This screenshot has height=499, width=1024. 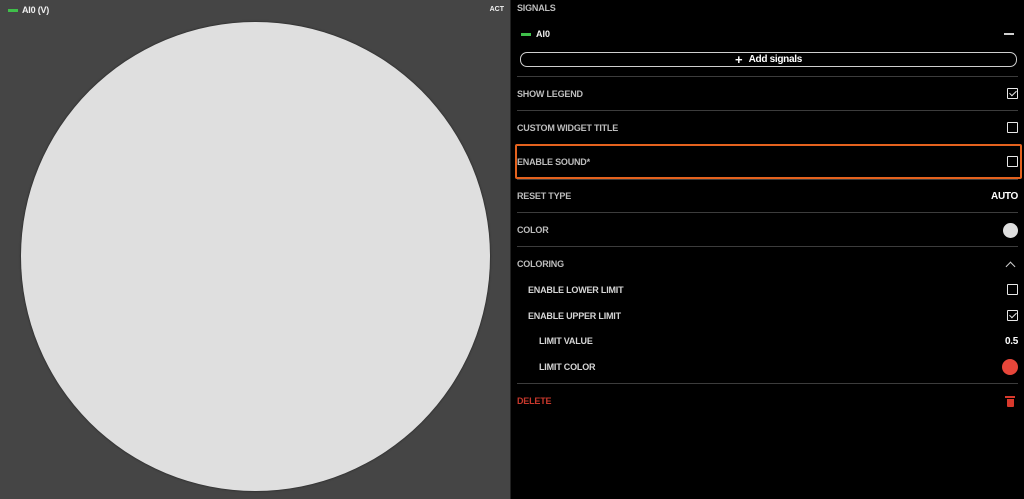 What do you see at coordinates (567, 366) in the screenshot?
I see `limit-color-label: LIMIT COLOR` at bounding box center [567, 366].